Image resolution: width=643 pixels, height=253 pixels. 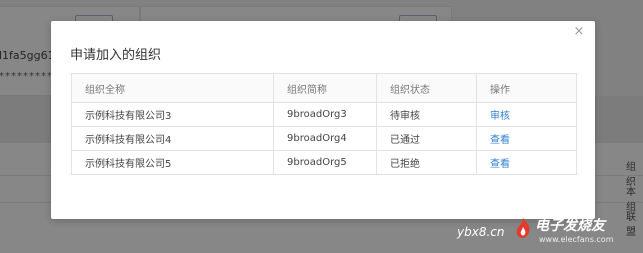 I want to click on table-row: 示例科技有限公司4 9broadOrg4 已通过 查看, so click(x=324, y=138).